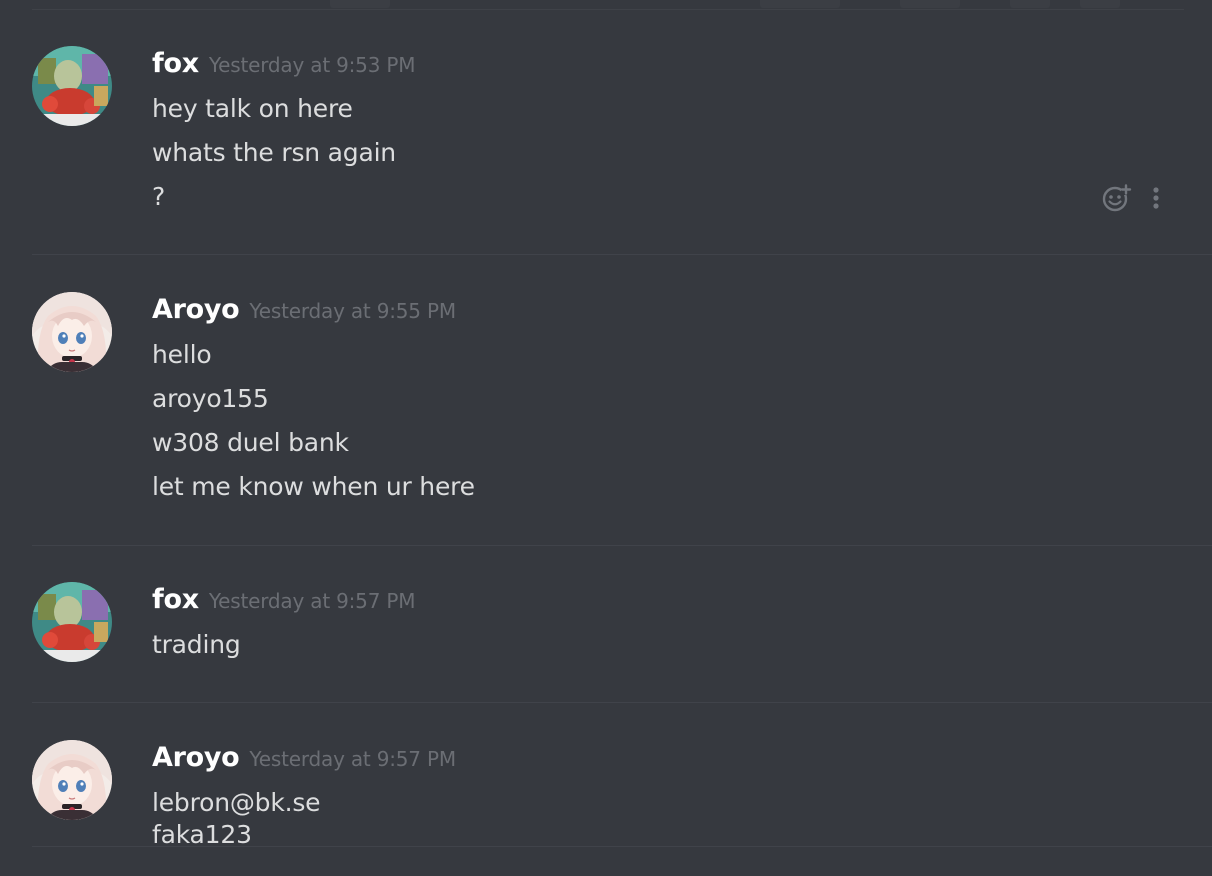 This screenshot has height=876, width=1212. I want to click on message-header: fox Yesterday at 9:53 PM, so click(284, 68).